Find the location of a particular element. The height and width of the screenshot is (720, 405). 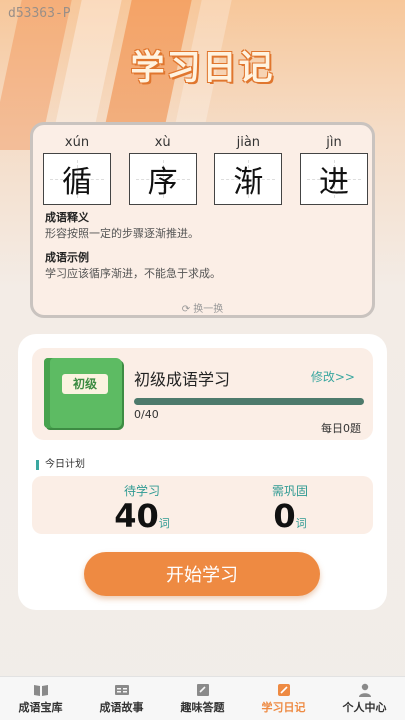

book-label: 初级 is located at coordinates (85, 384).